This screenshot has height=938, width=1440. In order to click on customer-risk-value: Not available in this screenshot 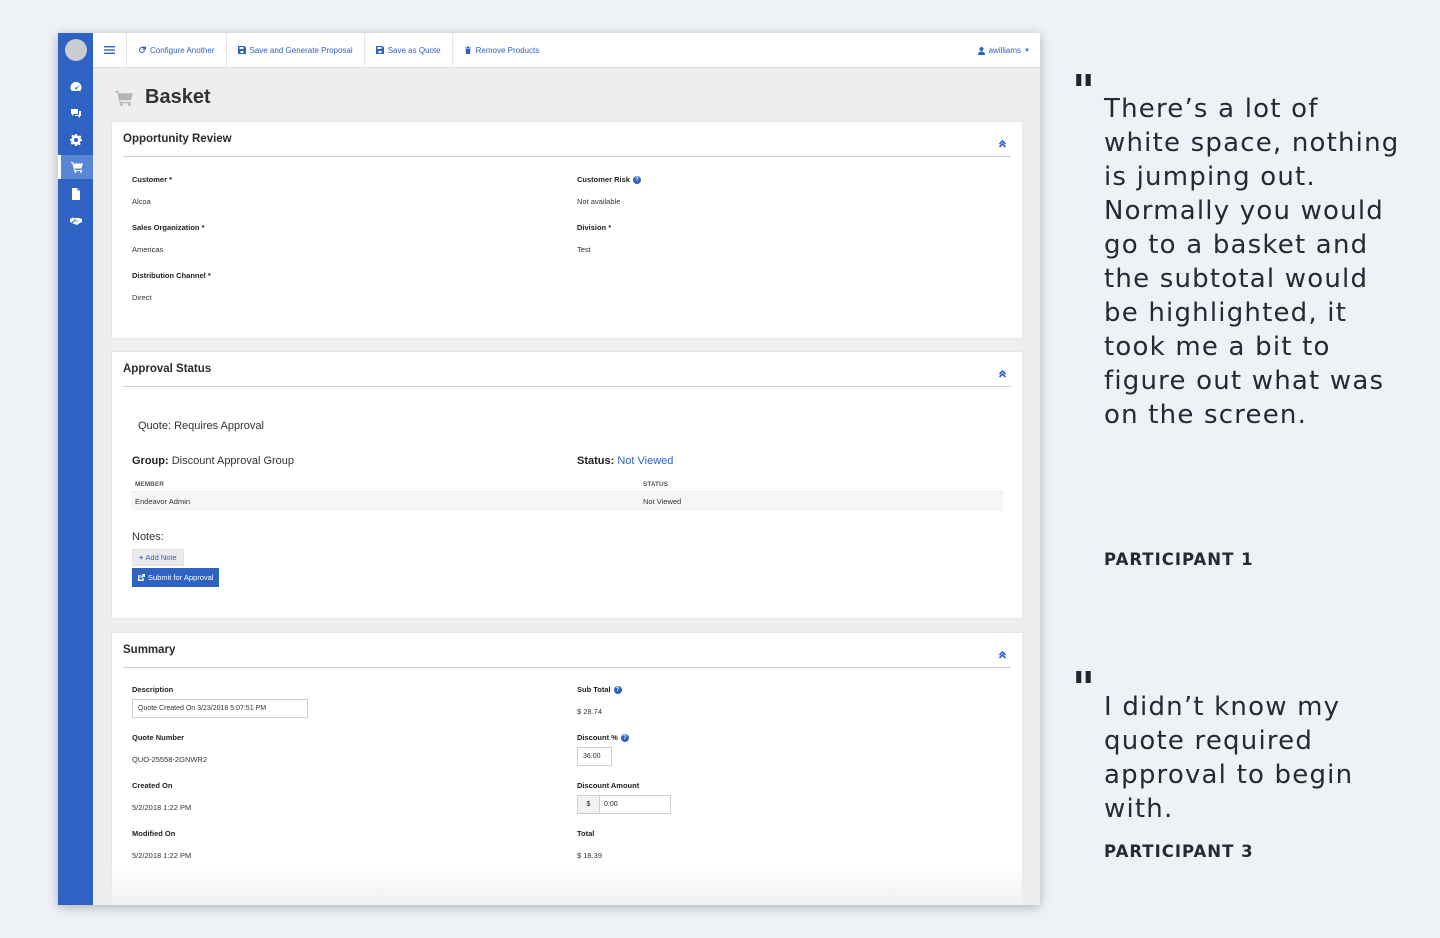, I will do `click(599, 201)`.